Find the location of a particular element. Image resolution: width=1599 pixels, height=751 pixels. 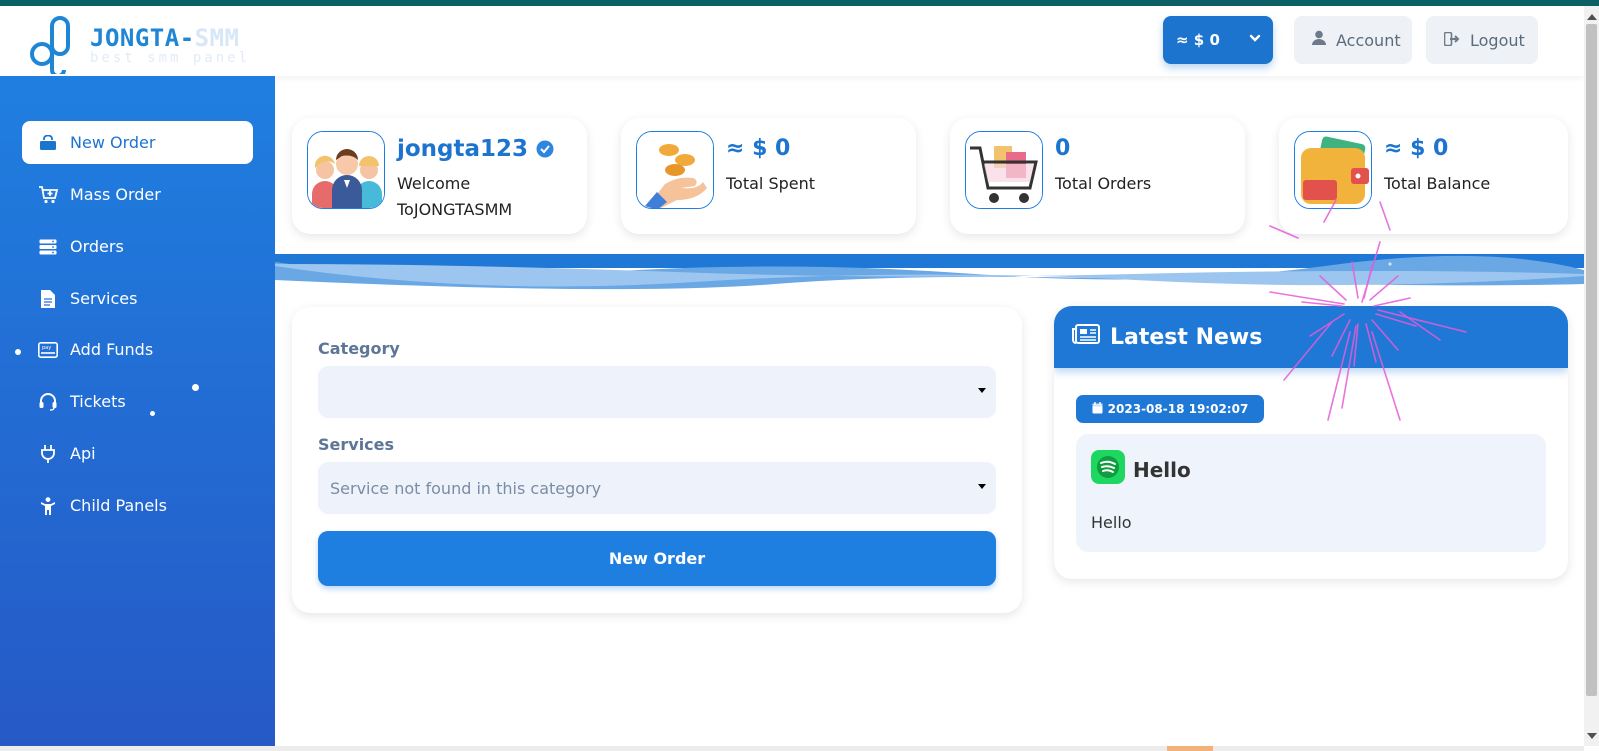

verified-badge-icon is located at coordinates (545, 149).